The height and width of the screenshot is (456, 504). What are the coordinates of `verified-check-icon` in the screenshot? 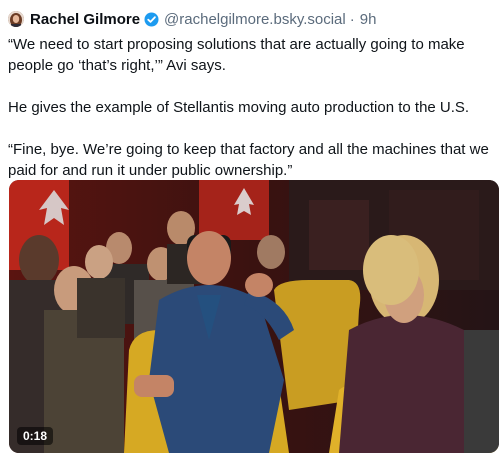 It's located at (151, 19).